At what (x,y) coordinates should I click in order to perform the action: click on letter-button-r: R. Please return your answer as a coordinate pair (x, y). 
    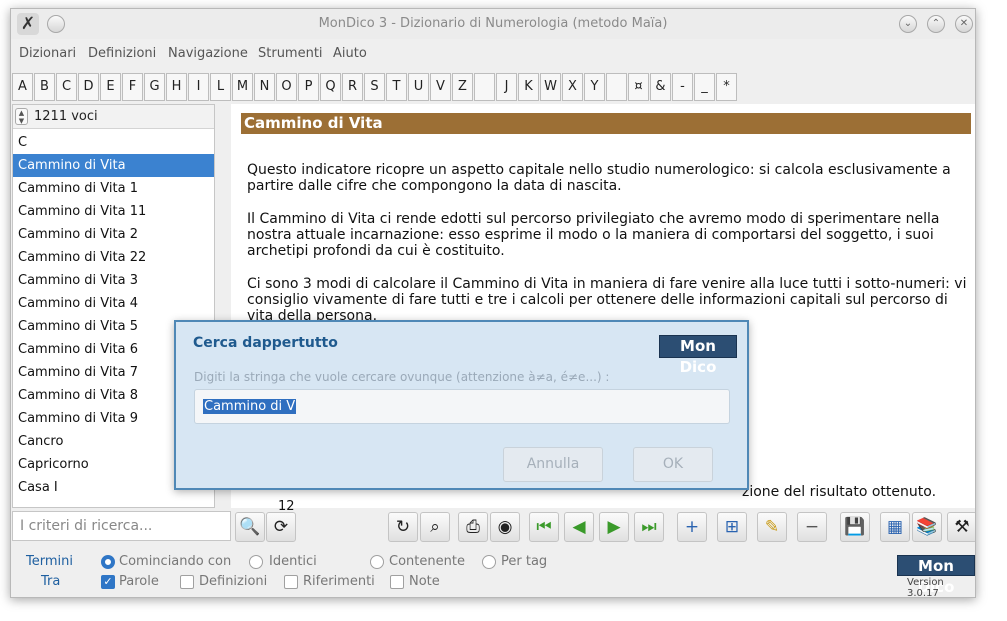
    Looking at the image, I should click on (352, 87).